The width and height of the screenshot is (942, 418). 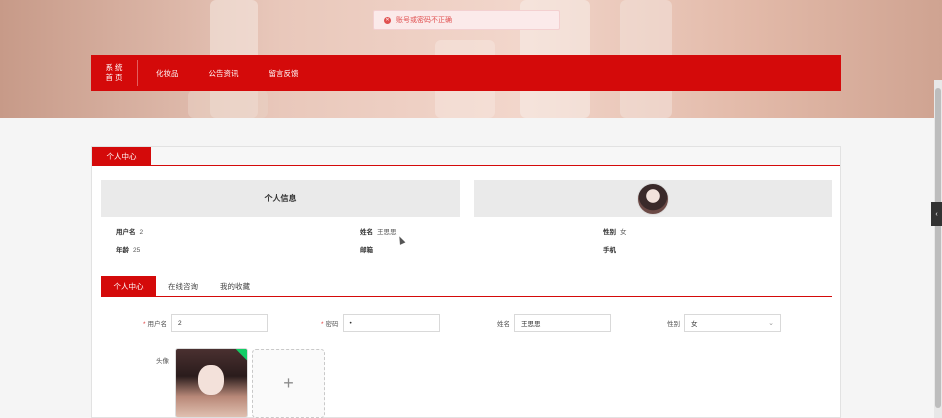 I want to click on username-input: 2, so click(x=220, y=323).